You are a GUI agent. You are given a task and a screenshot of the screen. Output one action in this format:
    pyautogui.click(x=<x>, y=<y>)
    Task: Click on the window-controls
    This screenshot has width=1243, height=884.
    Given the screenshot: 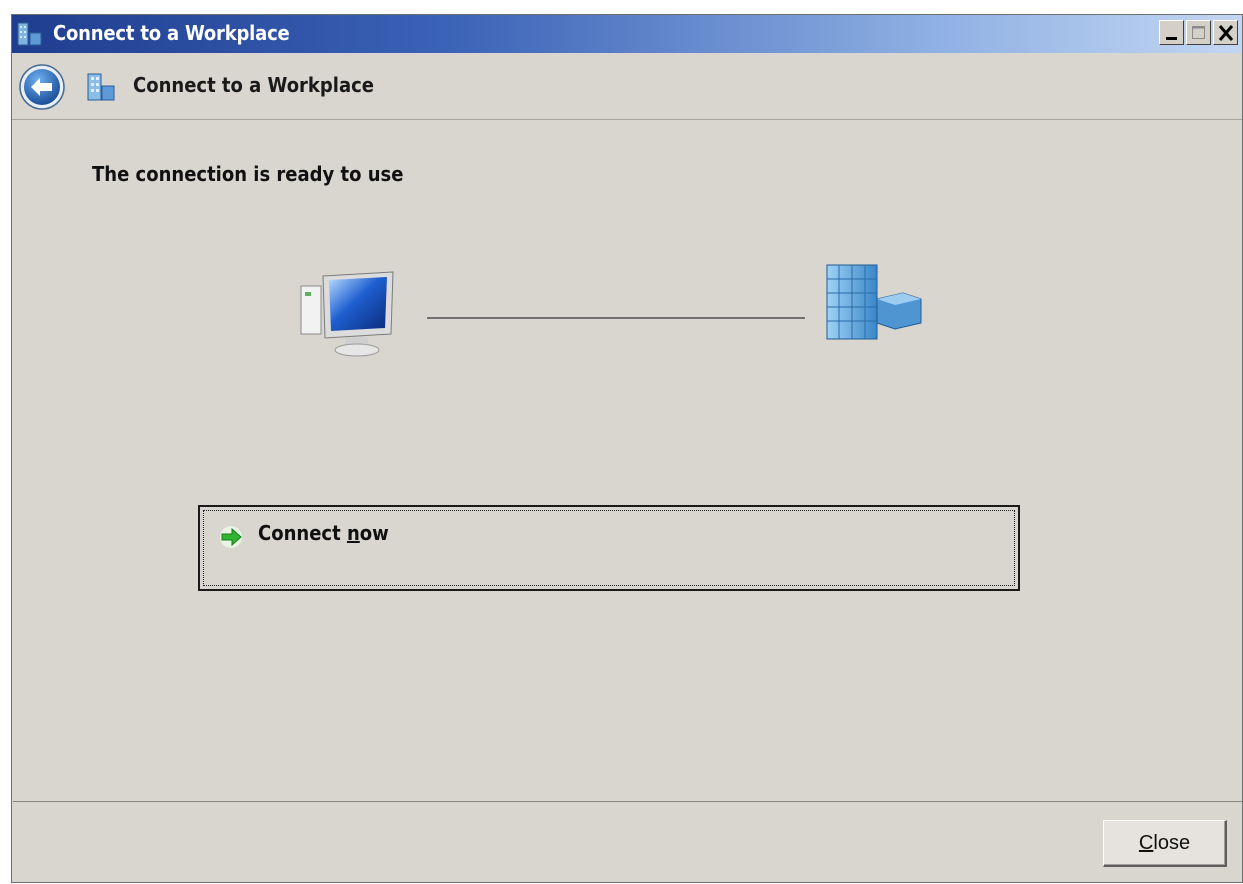 What is the action you would take?
    pyautogui.click(x=1198, y=32)
    